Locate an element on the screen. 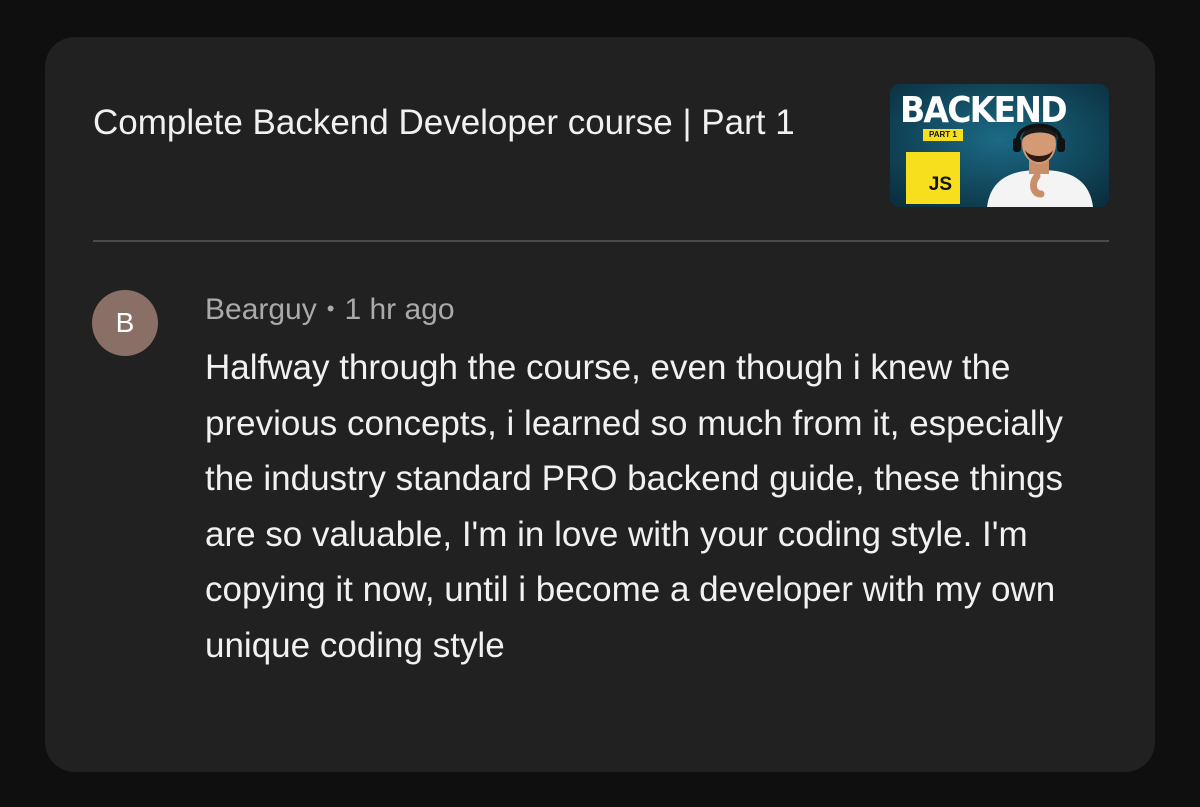 The height and width of the screenshot is (807, 1200). comment-meta: Bearguy • 1 hr ago is located at coordinates (330, 309).